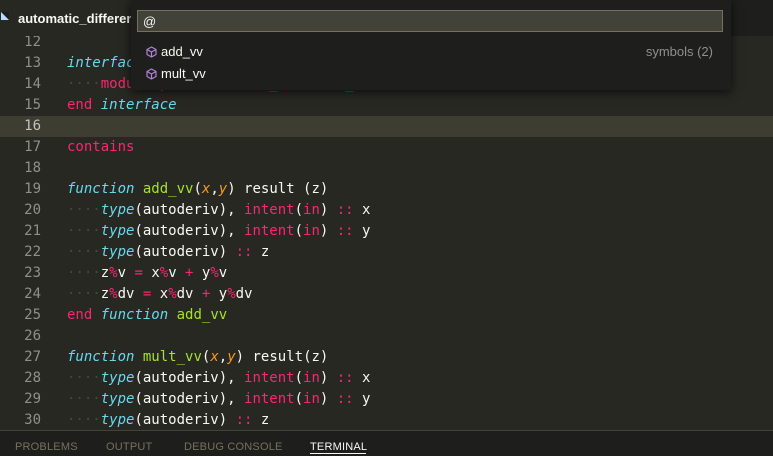  What do you see at coordinates (386, 273) in the screenshot?
I see `code-line: 23 ····z%v = x%v + y%v` at bounding box center [386, 273].